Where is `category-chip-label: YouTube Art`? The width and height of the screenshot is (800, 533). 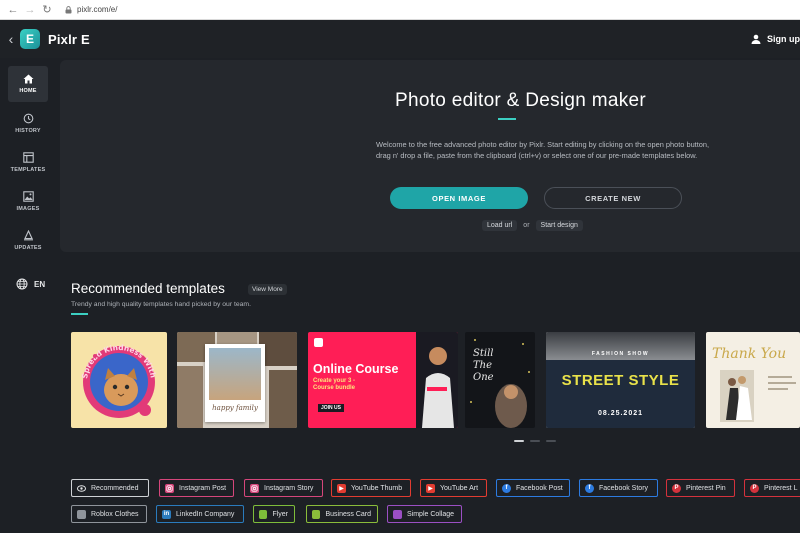
category-chip-label: YouTube Art is located at coordinates (459, 488).